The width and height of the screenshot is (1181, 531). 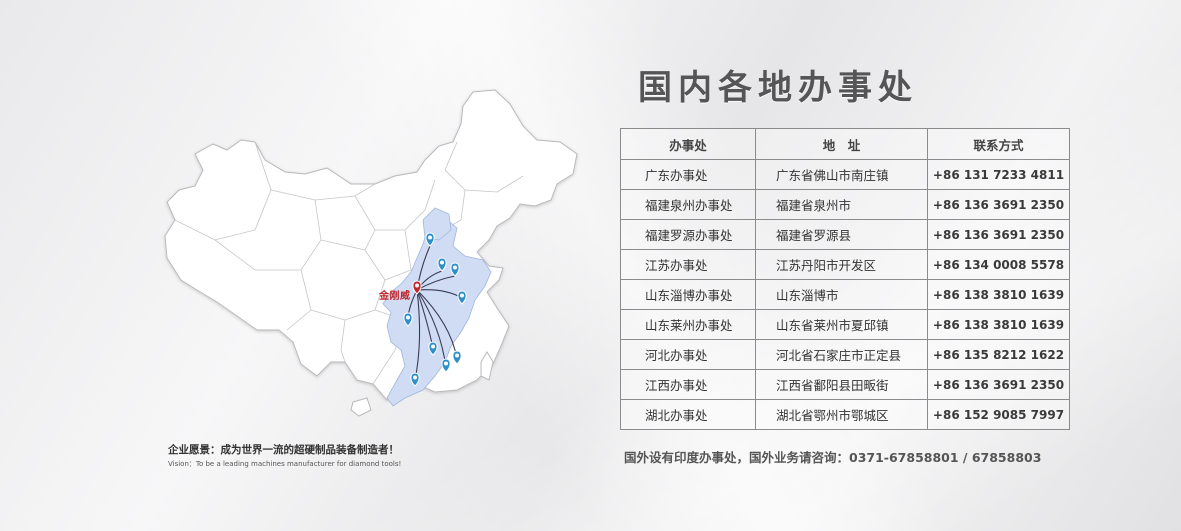 I want to click on office-name: 江西办事处, so click(x=688, y=384).